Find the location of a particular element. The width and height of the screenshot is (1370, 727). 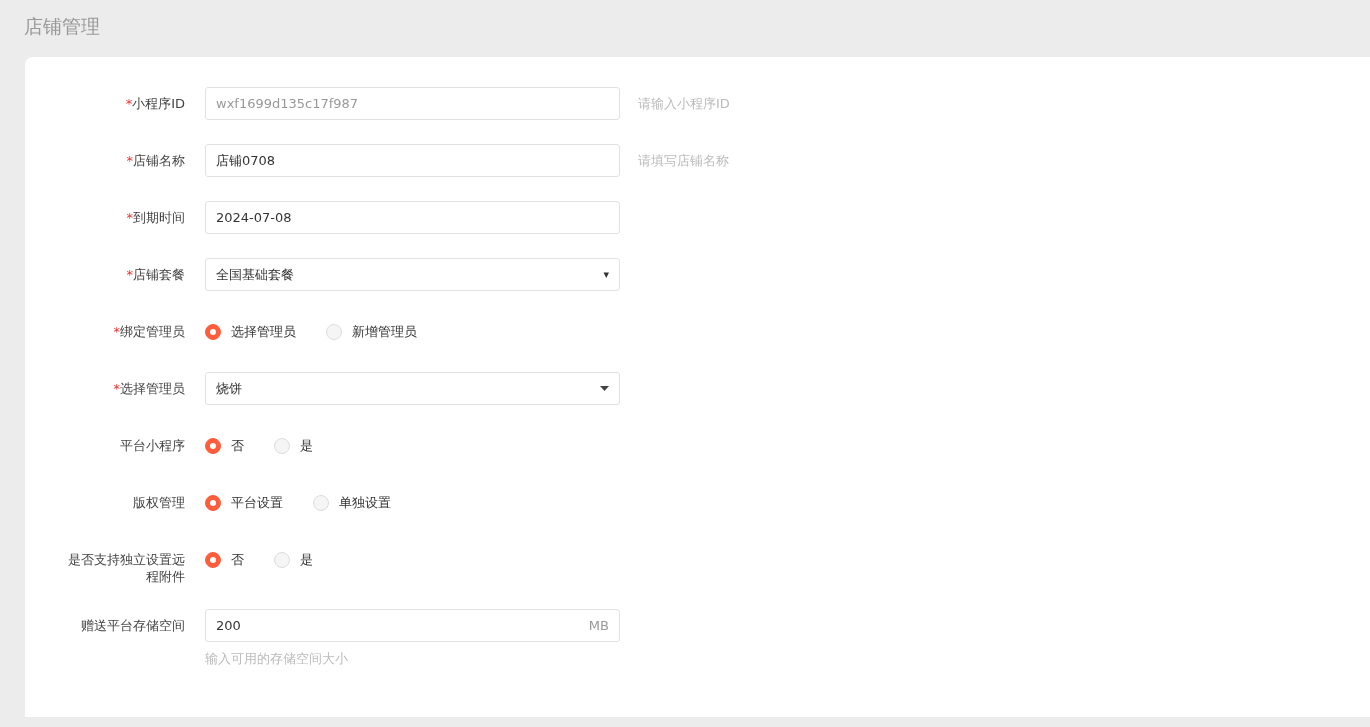

unit-label: MB is located at coordinates (598, 625).